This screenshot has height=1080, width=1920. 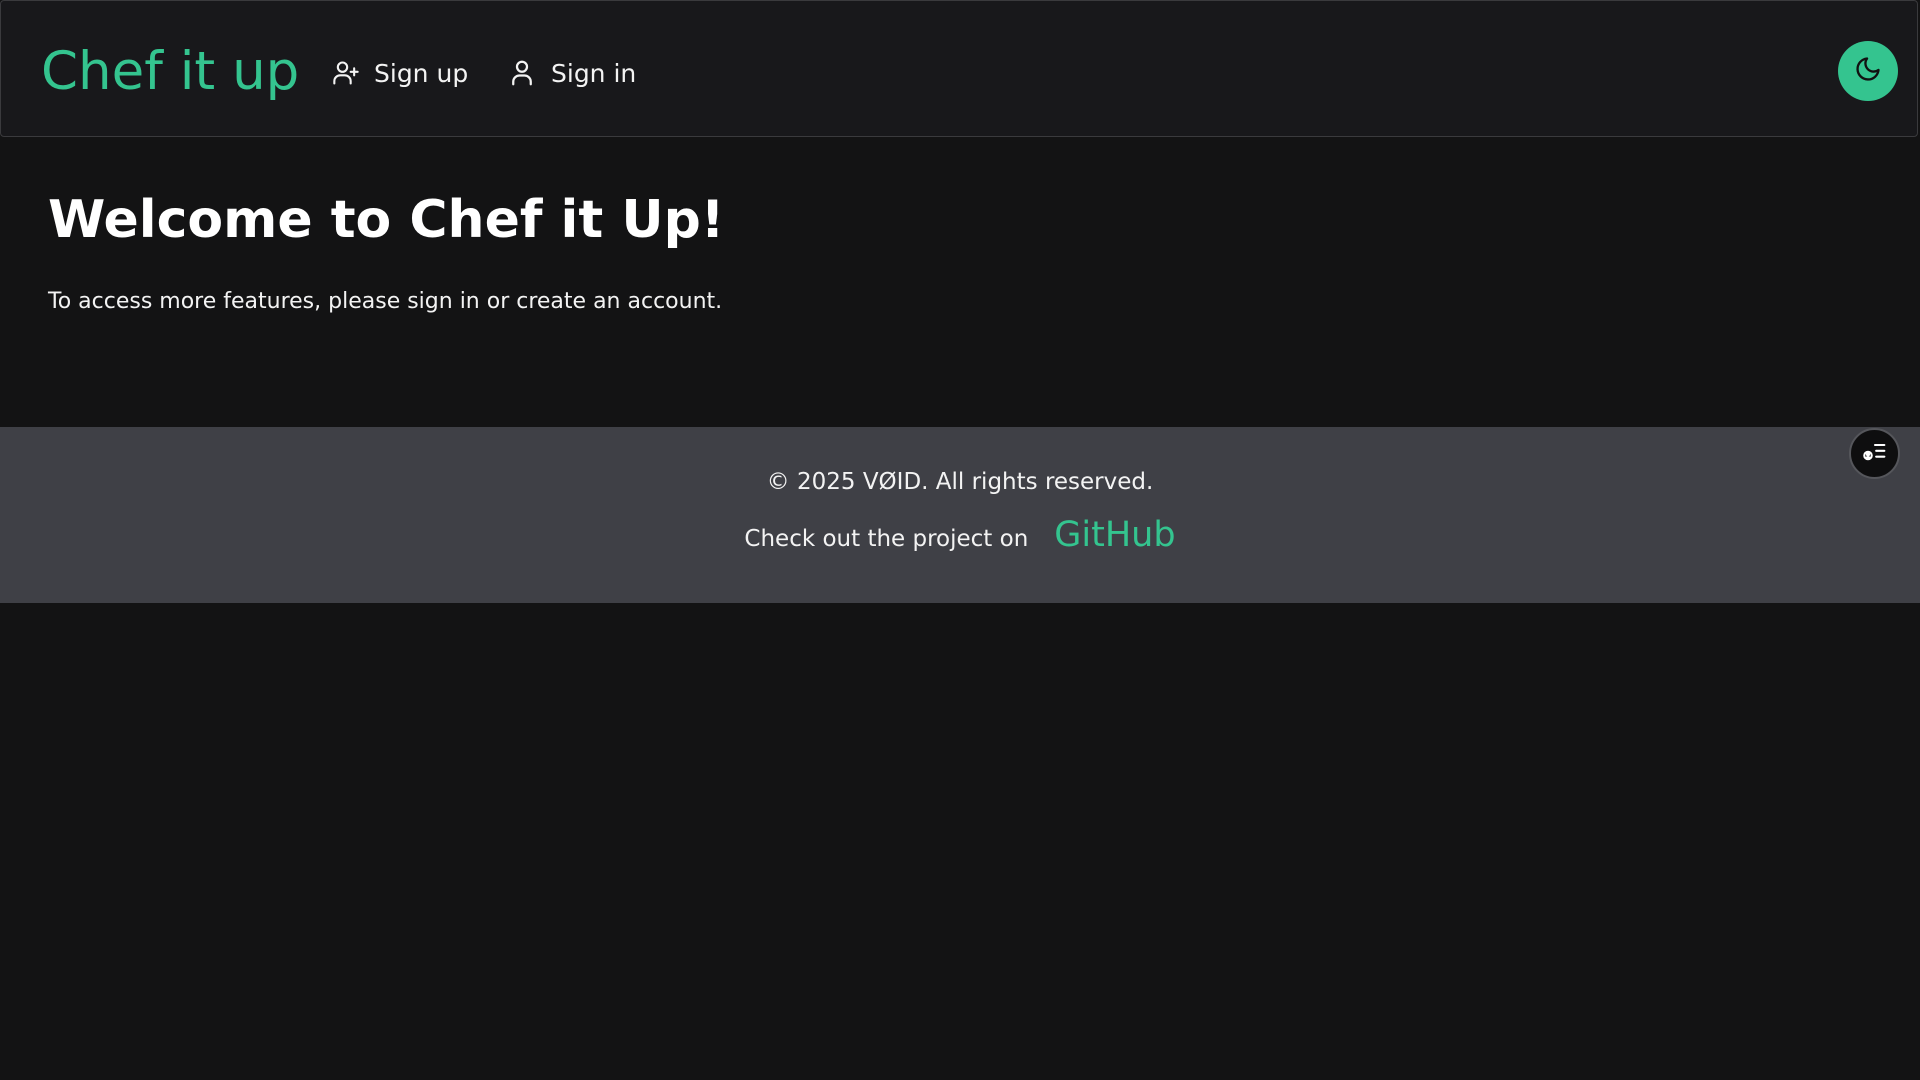 I want to click on sign-in-label: Sign in, so click(x=594, y=73).